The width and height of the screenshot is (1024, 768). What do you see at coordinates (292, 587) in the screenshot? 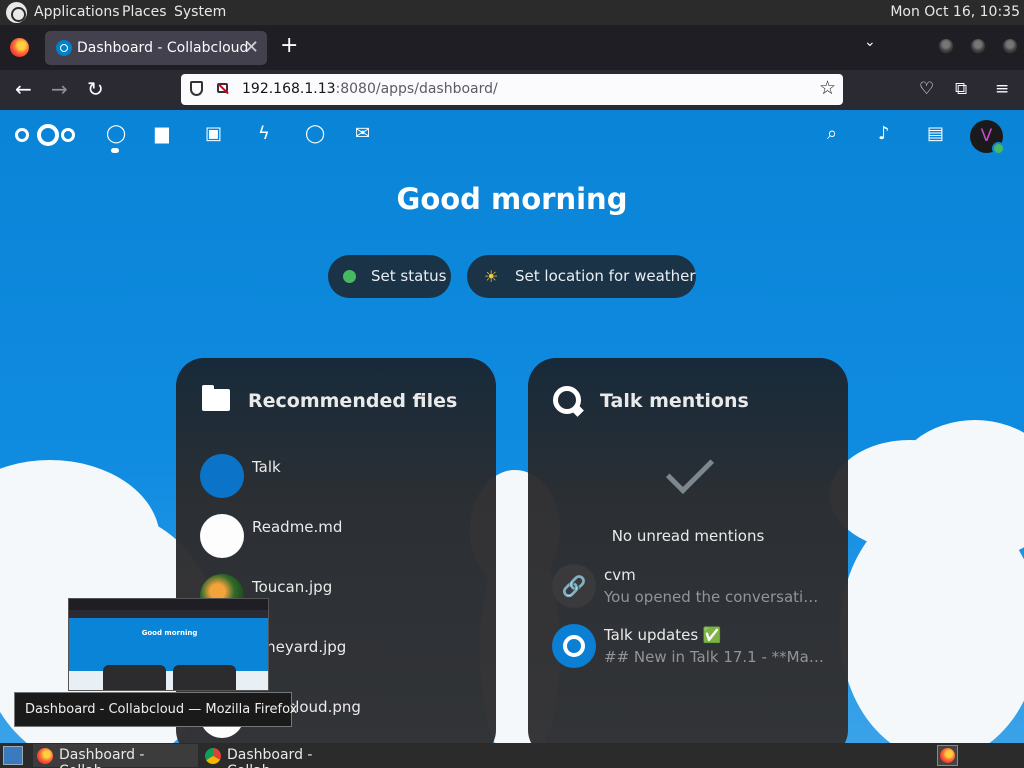
I see `file-name: Toucan.jpg` at bounding box center [292, 587].